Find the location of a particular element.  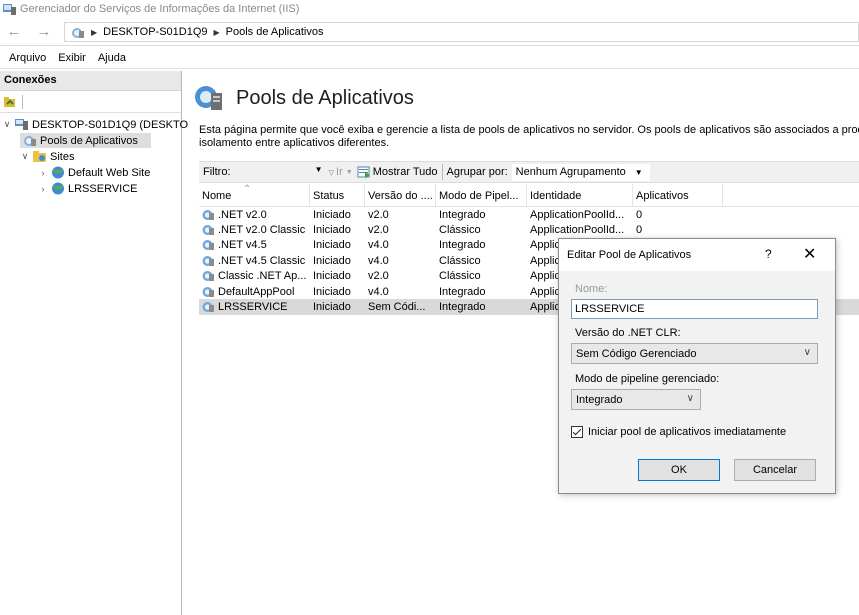

cell-text: .NET v4.5 is located at coordinates (242, 245).